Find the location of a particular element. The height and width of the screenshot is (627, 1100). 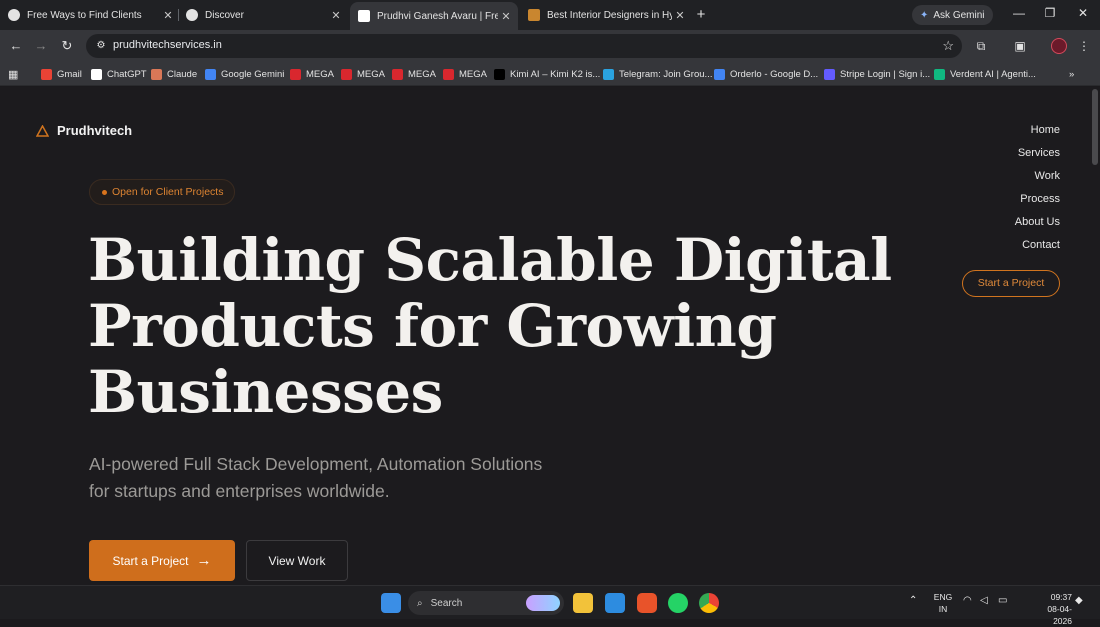

site-info-icon: ⚙ is located at coordinates (101, 46).